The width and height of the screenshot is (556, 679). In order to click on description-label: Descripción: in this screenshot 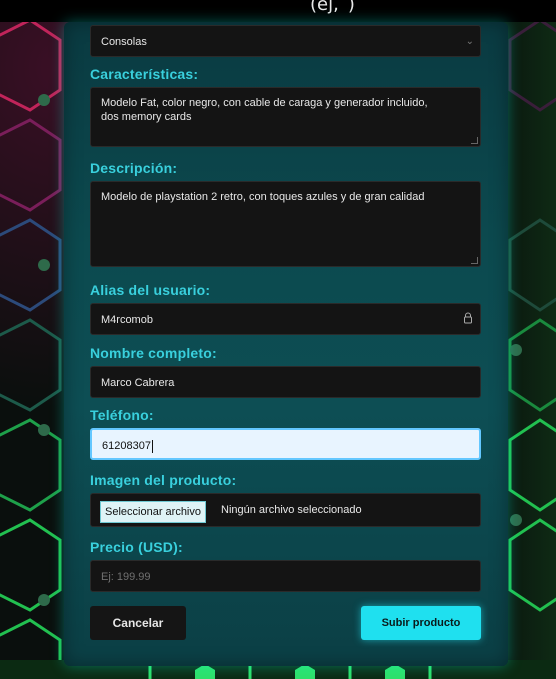, I will do `click(134, 168)`.